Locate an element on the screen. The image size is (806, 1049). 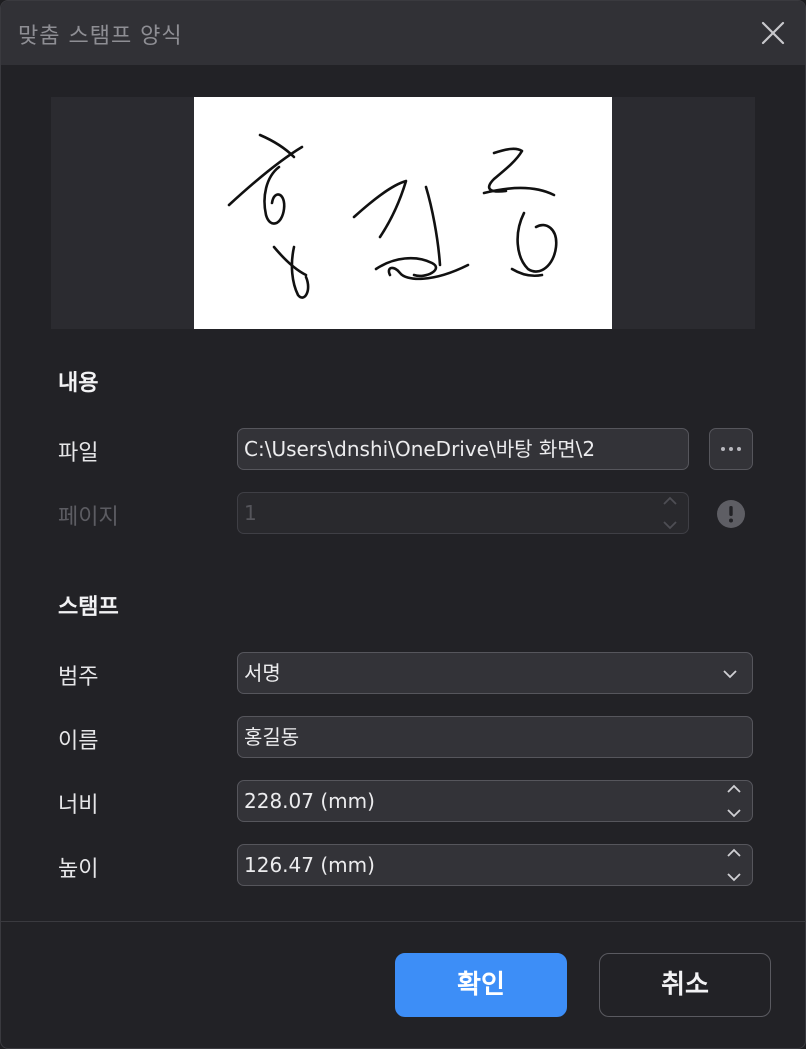
width-stepper: 228.07 (mm) is located at coordinates (495, 801).